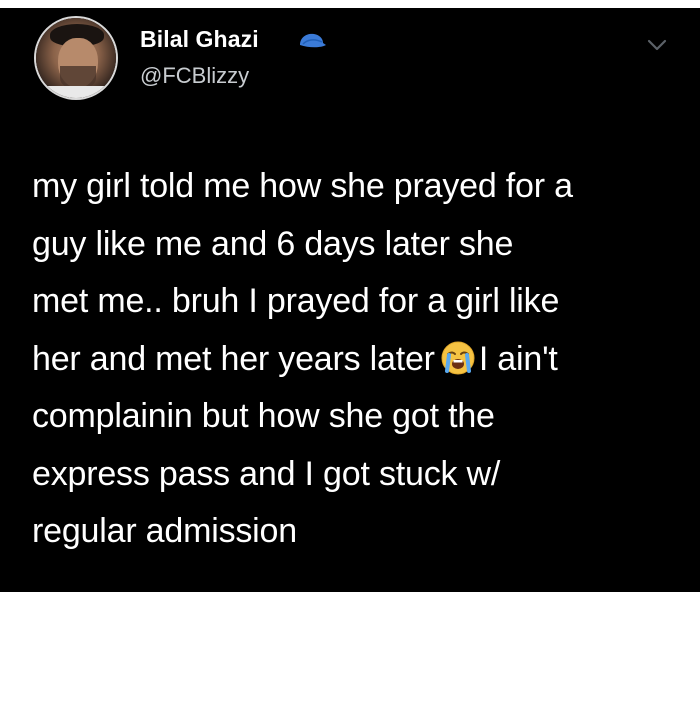 This screenshot has width=700, height=724. Describe the element at coordinates (164, 531) in the screenshot. I see `tweet-text-line: regular admission` at that location.